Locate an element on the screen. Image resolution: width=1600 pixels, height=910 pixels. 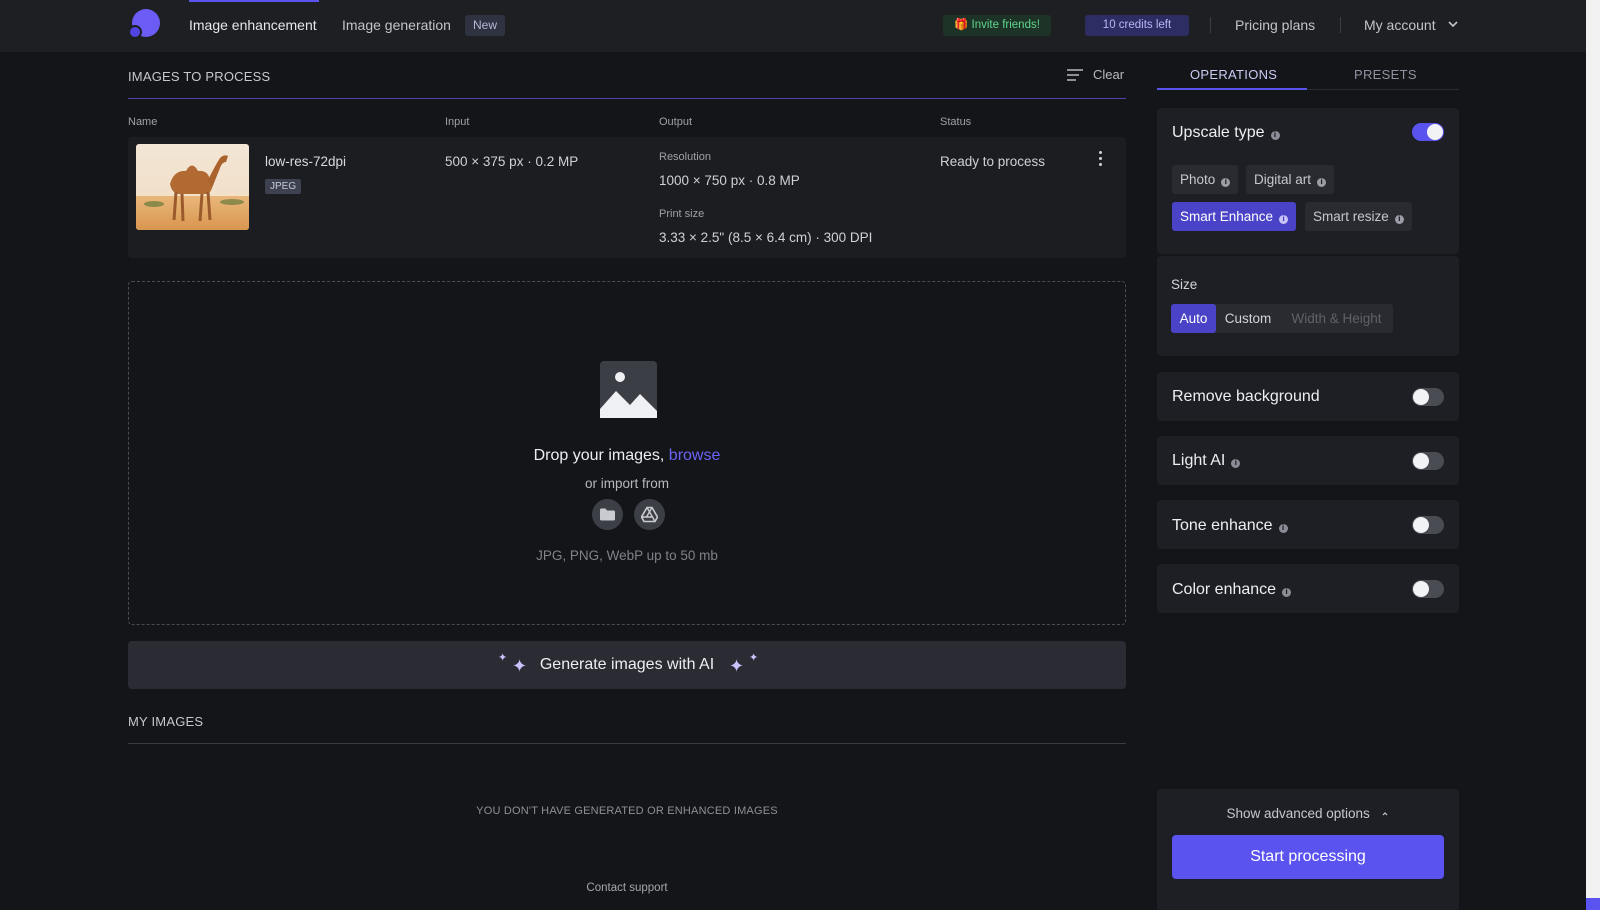
folder-icon is located at coordinates (607, 514).